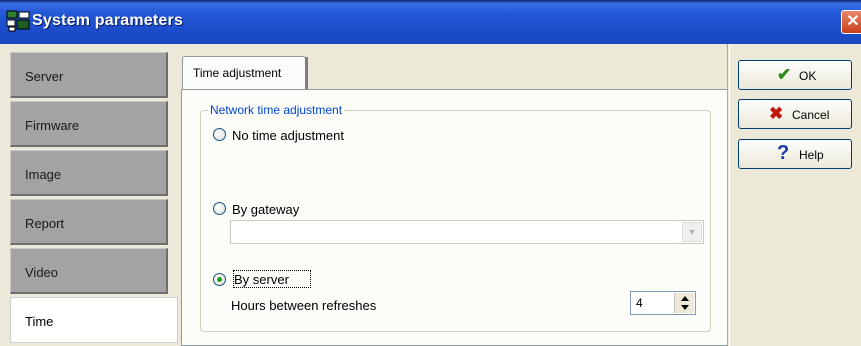 This screenshot has height=346, width=861. Describe the element at coordinates (795, 154) in the screenshot. I see `help-button: ? Help` at that location.